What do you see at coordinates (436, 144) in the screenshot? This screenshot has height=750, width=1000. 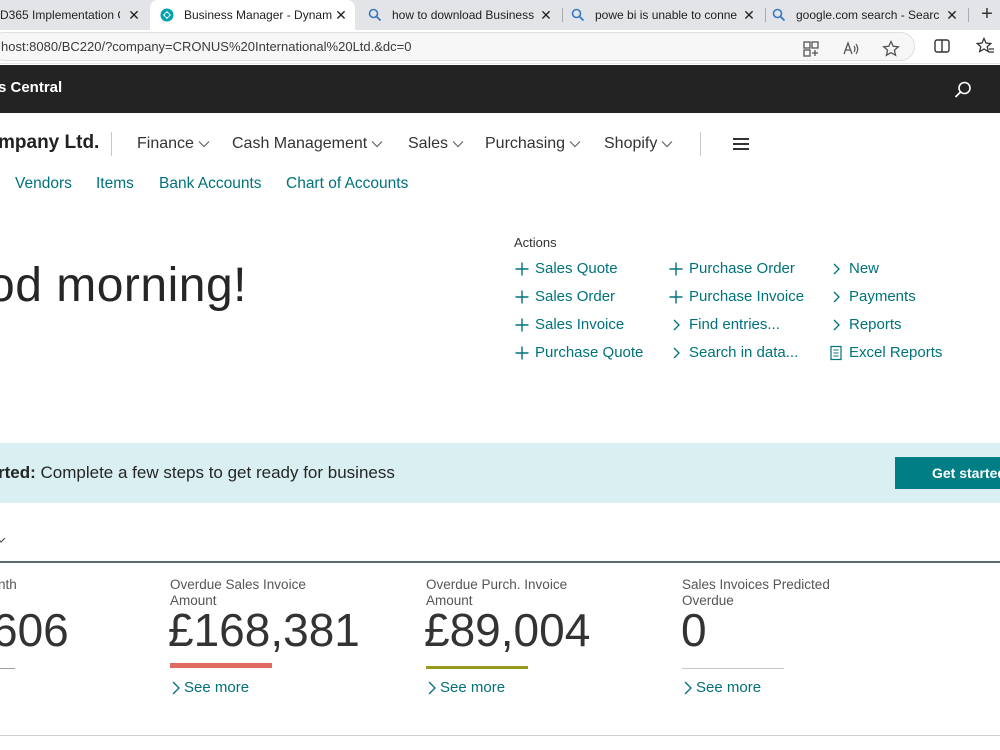 I see `menu-sales: Sales` at bounding box center [436, 144].